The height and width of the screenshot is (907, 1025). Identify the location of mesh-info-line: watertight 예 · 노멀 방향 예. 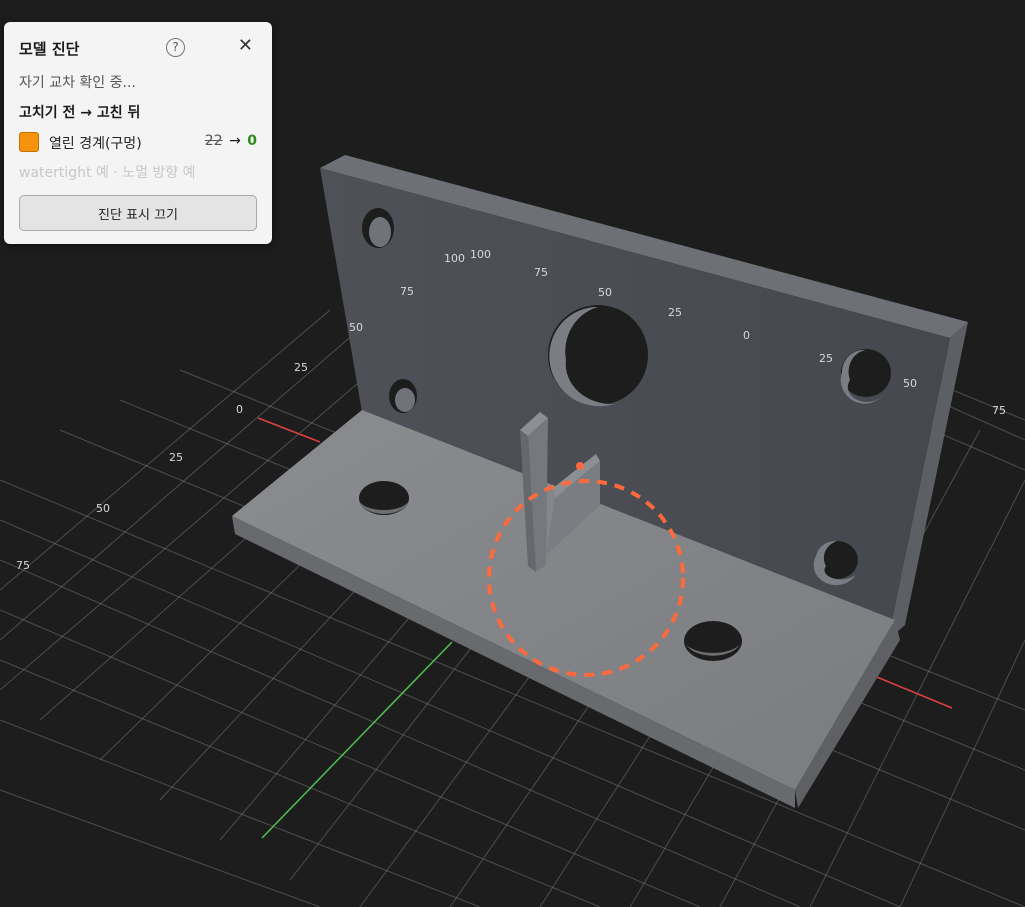
(107, 173).